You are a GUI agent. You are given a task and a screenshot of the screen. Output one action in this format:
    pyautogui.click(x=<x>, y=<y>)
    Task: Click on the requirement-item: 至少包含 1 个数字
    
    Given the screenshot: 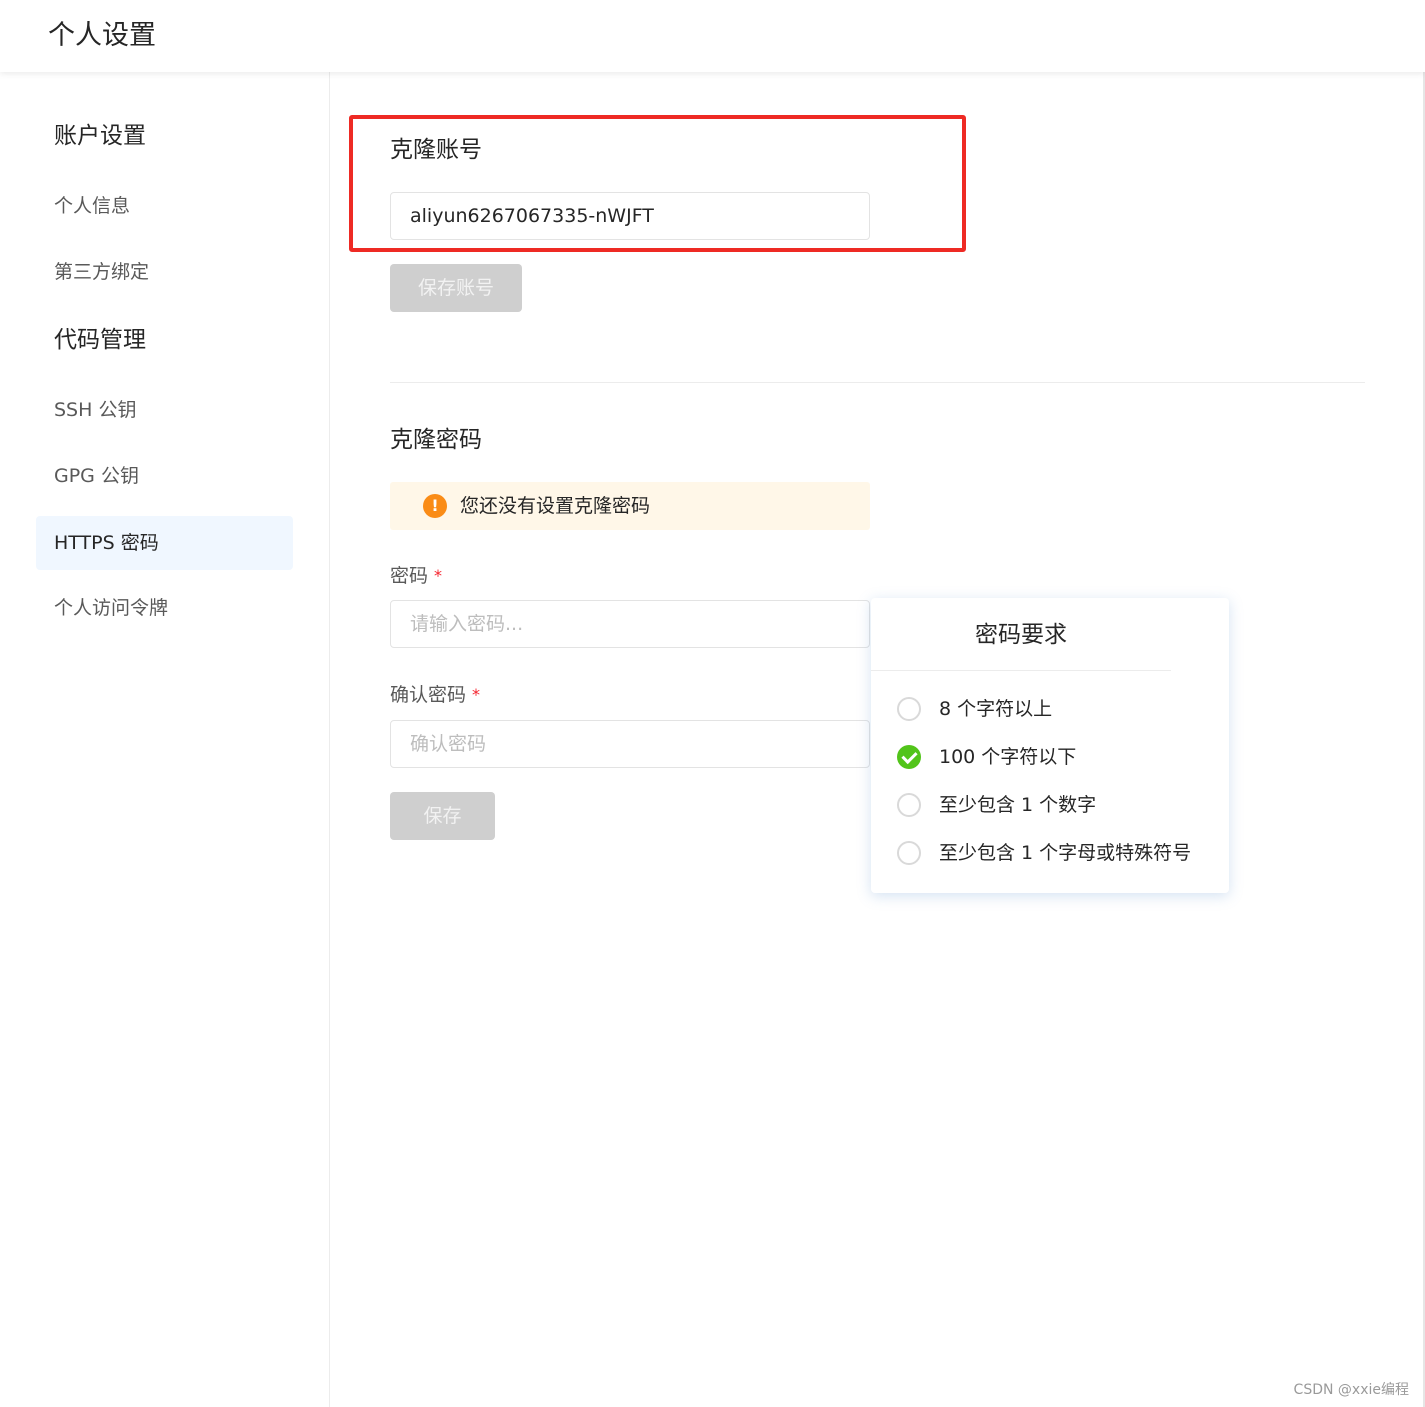 What is the action you would take?
    pyautogui.click(x=1062, y=805)
    